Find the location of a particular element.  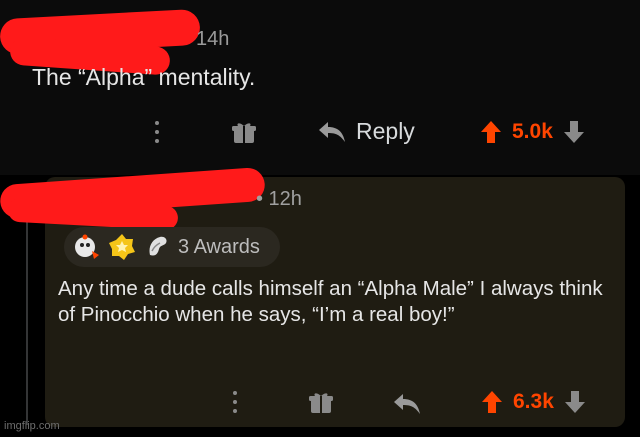

vote-controls: 6.3k is located at coordinates (533, 402).